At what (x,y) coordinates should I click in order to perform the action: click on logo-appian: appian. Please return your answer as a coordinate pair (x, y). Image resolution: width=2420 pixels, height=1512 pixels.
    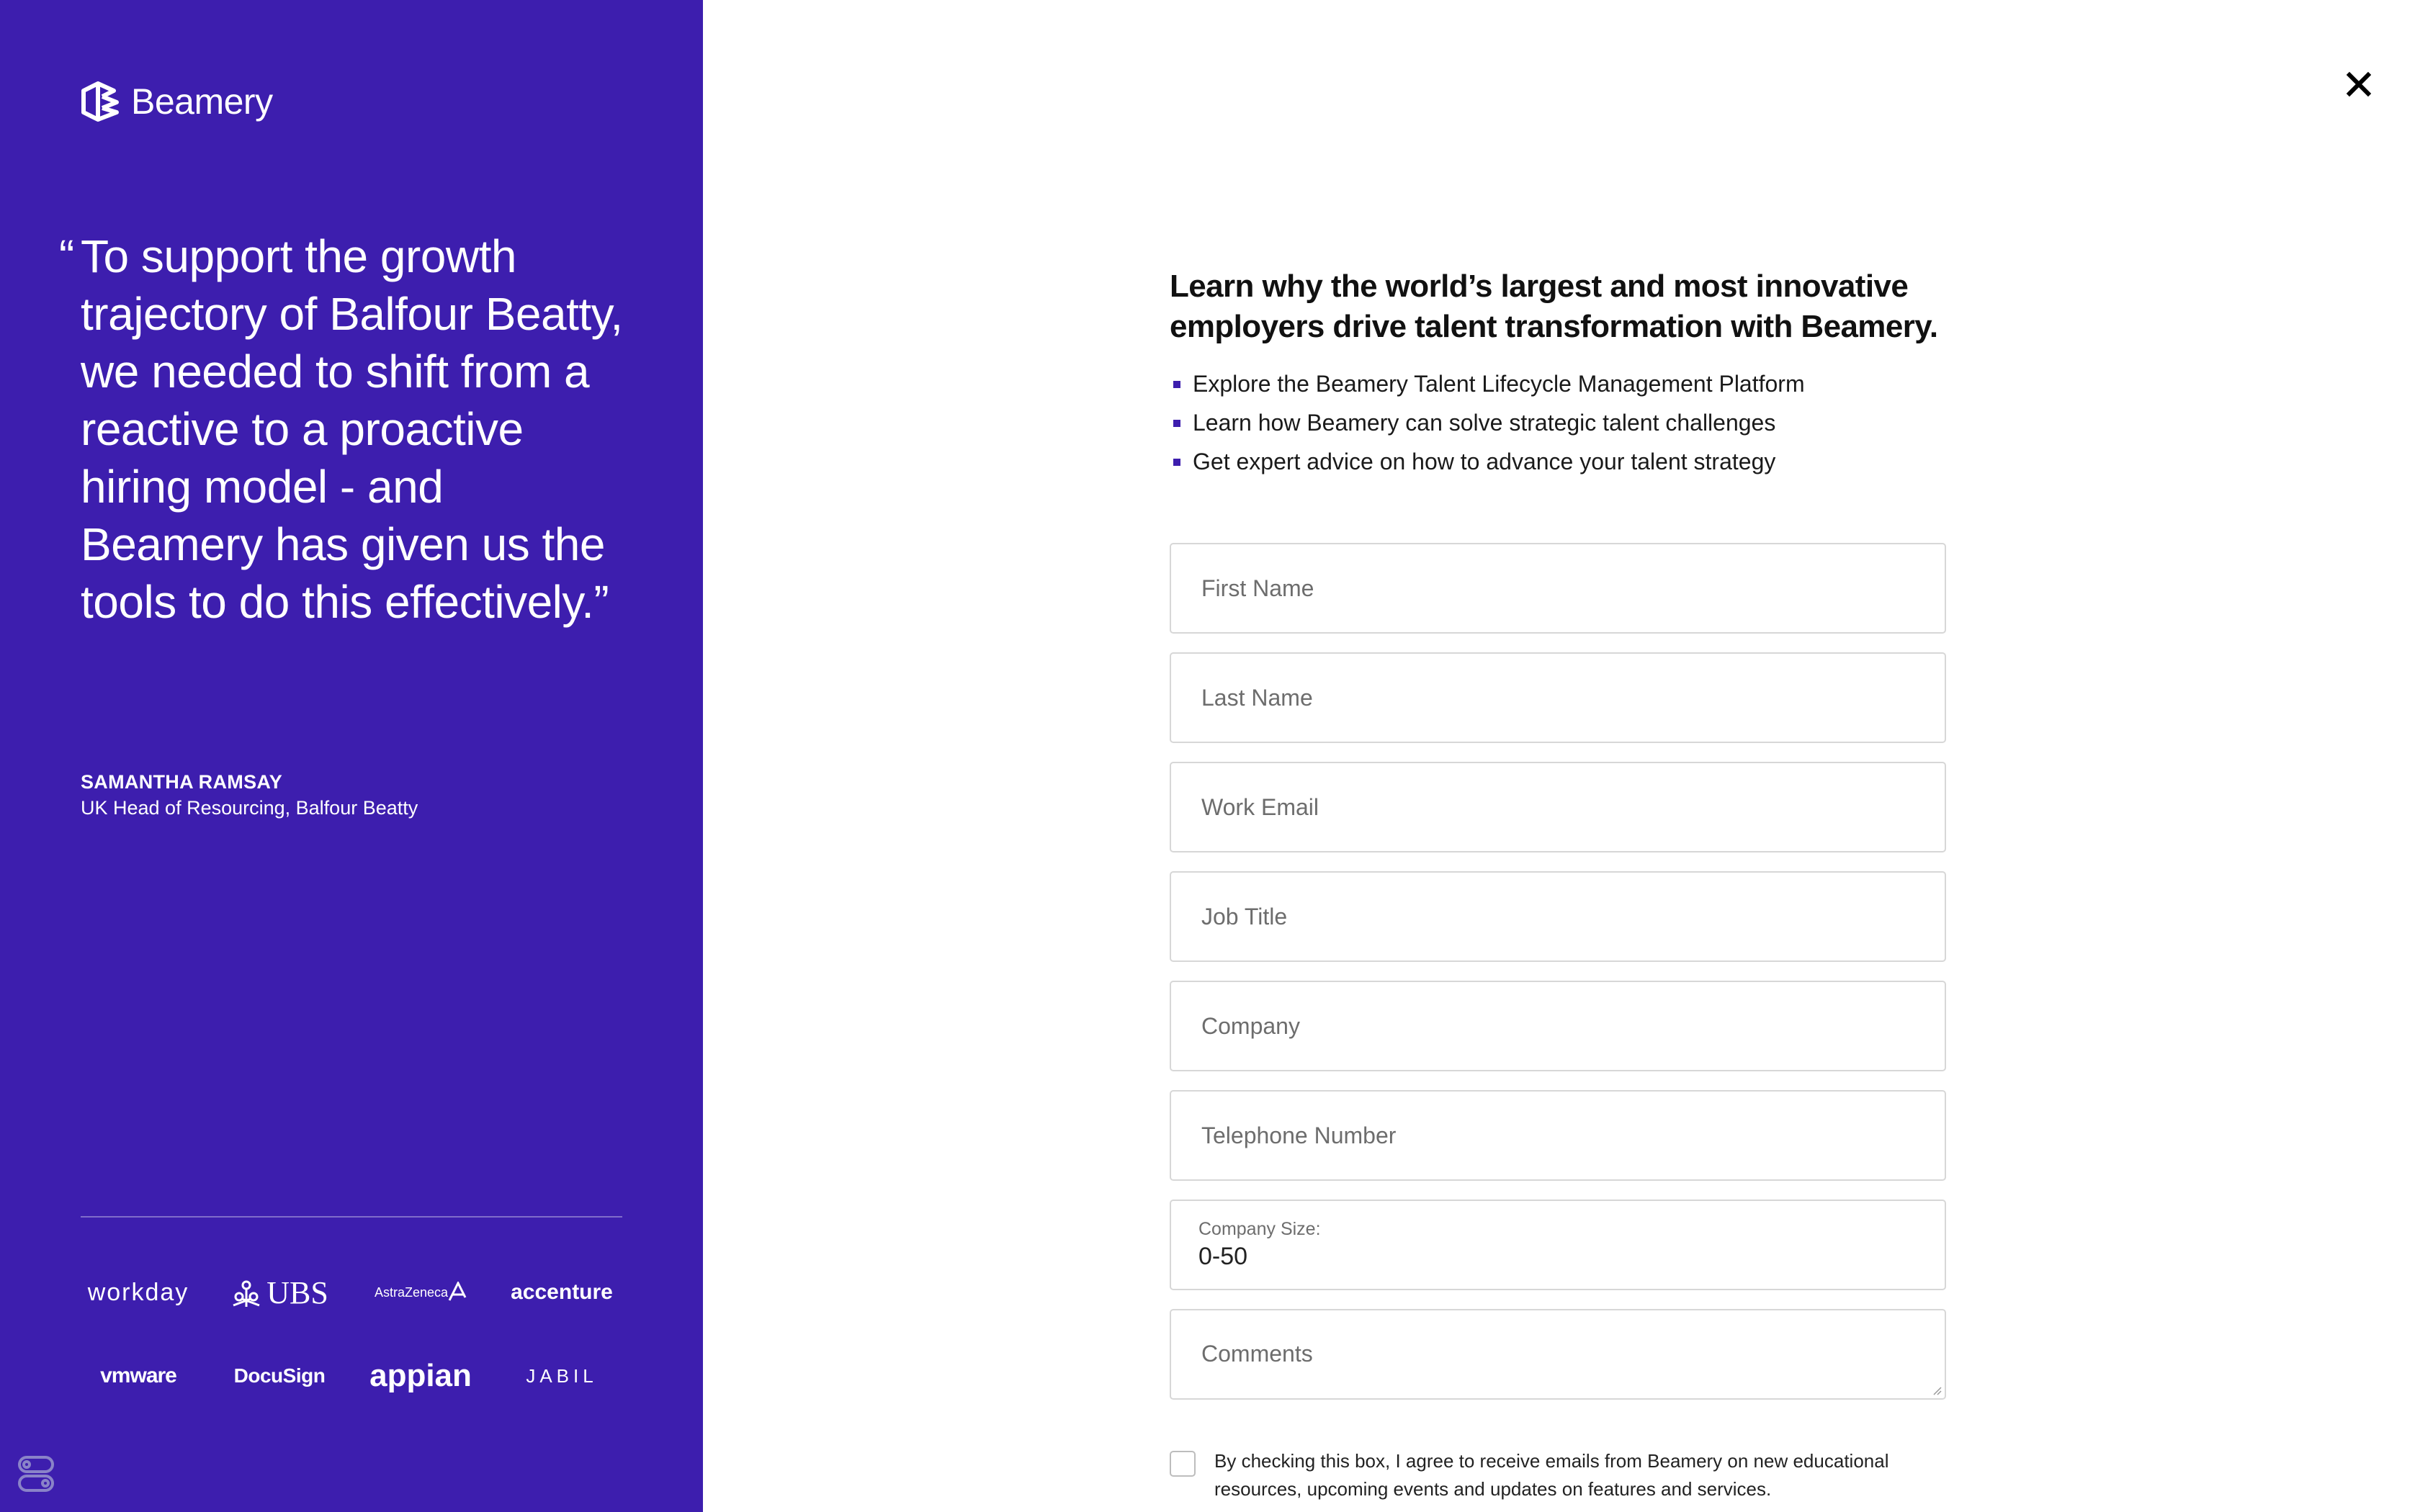
    Looking at the image, I should click on (420, 1375).